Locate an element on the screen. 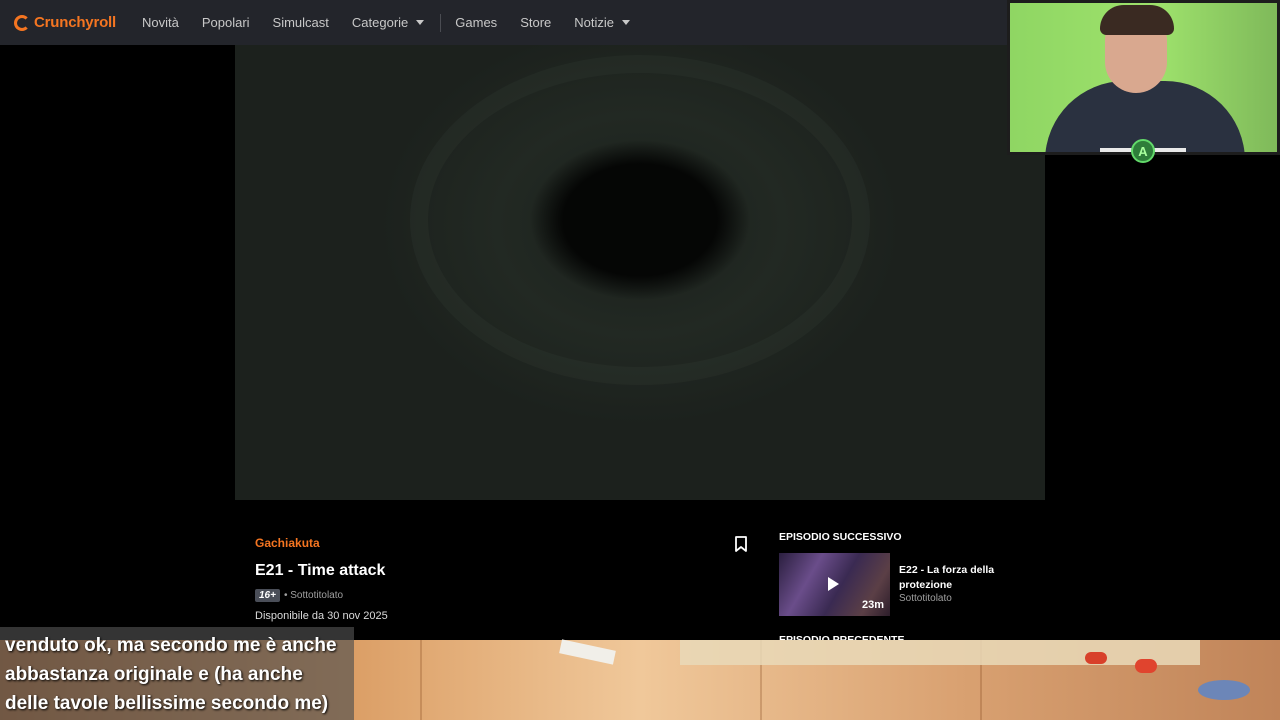  streamer-hair is located at coordinates (1137, 20).